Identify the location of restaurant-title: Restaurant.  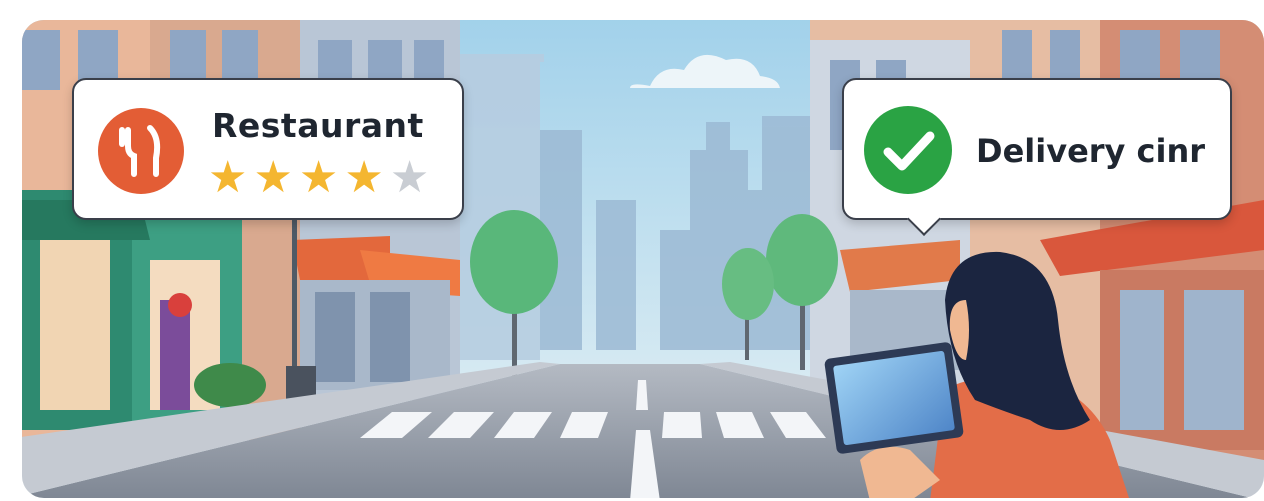
(318, 125).